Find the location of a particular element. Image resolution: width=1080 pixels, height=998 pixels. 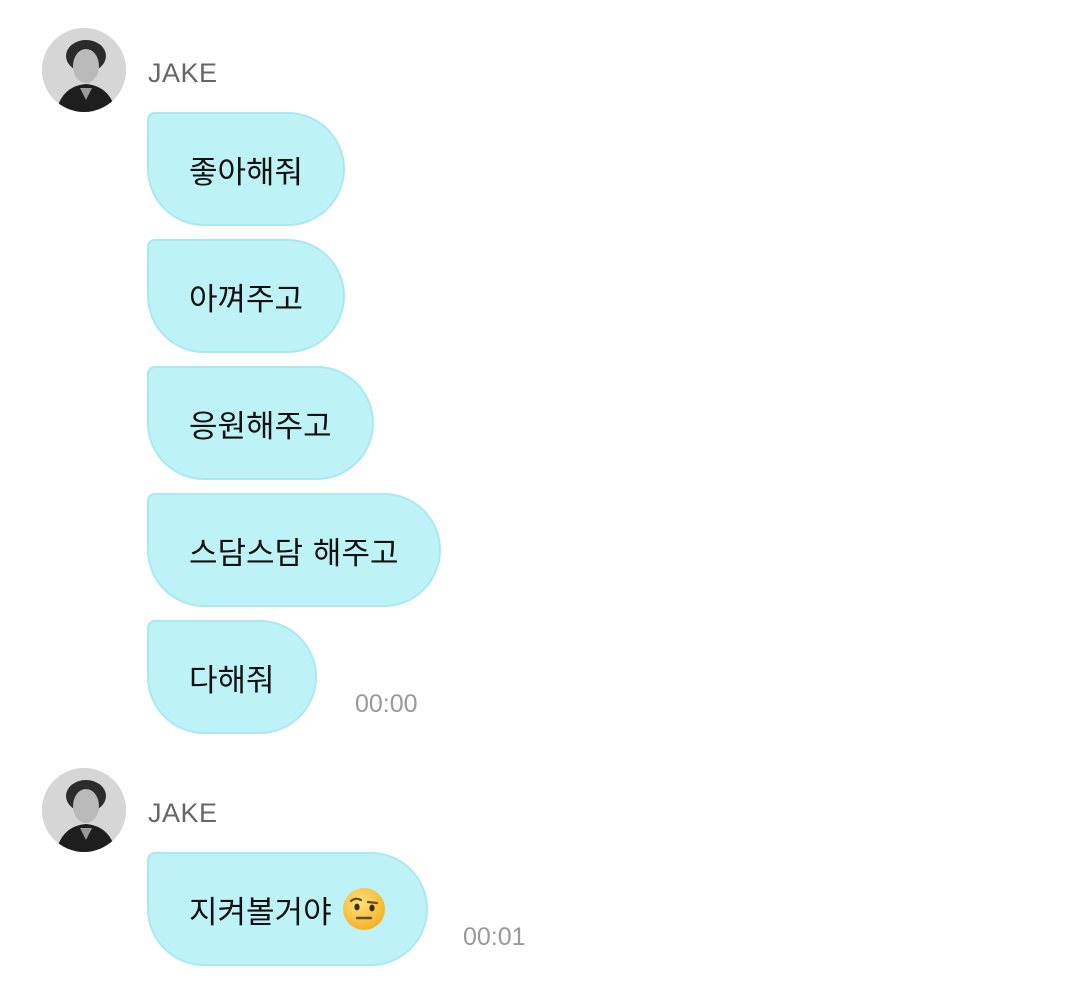

message-timestamp: 00:00 is located at coordinates (386, 704).